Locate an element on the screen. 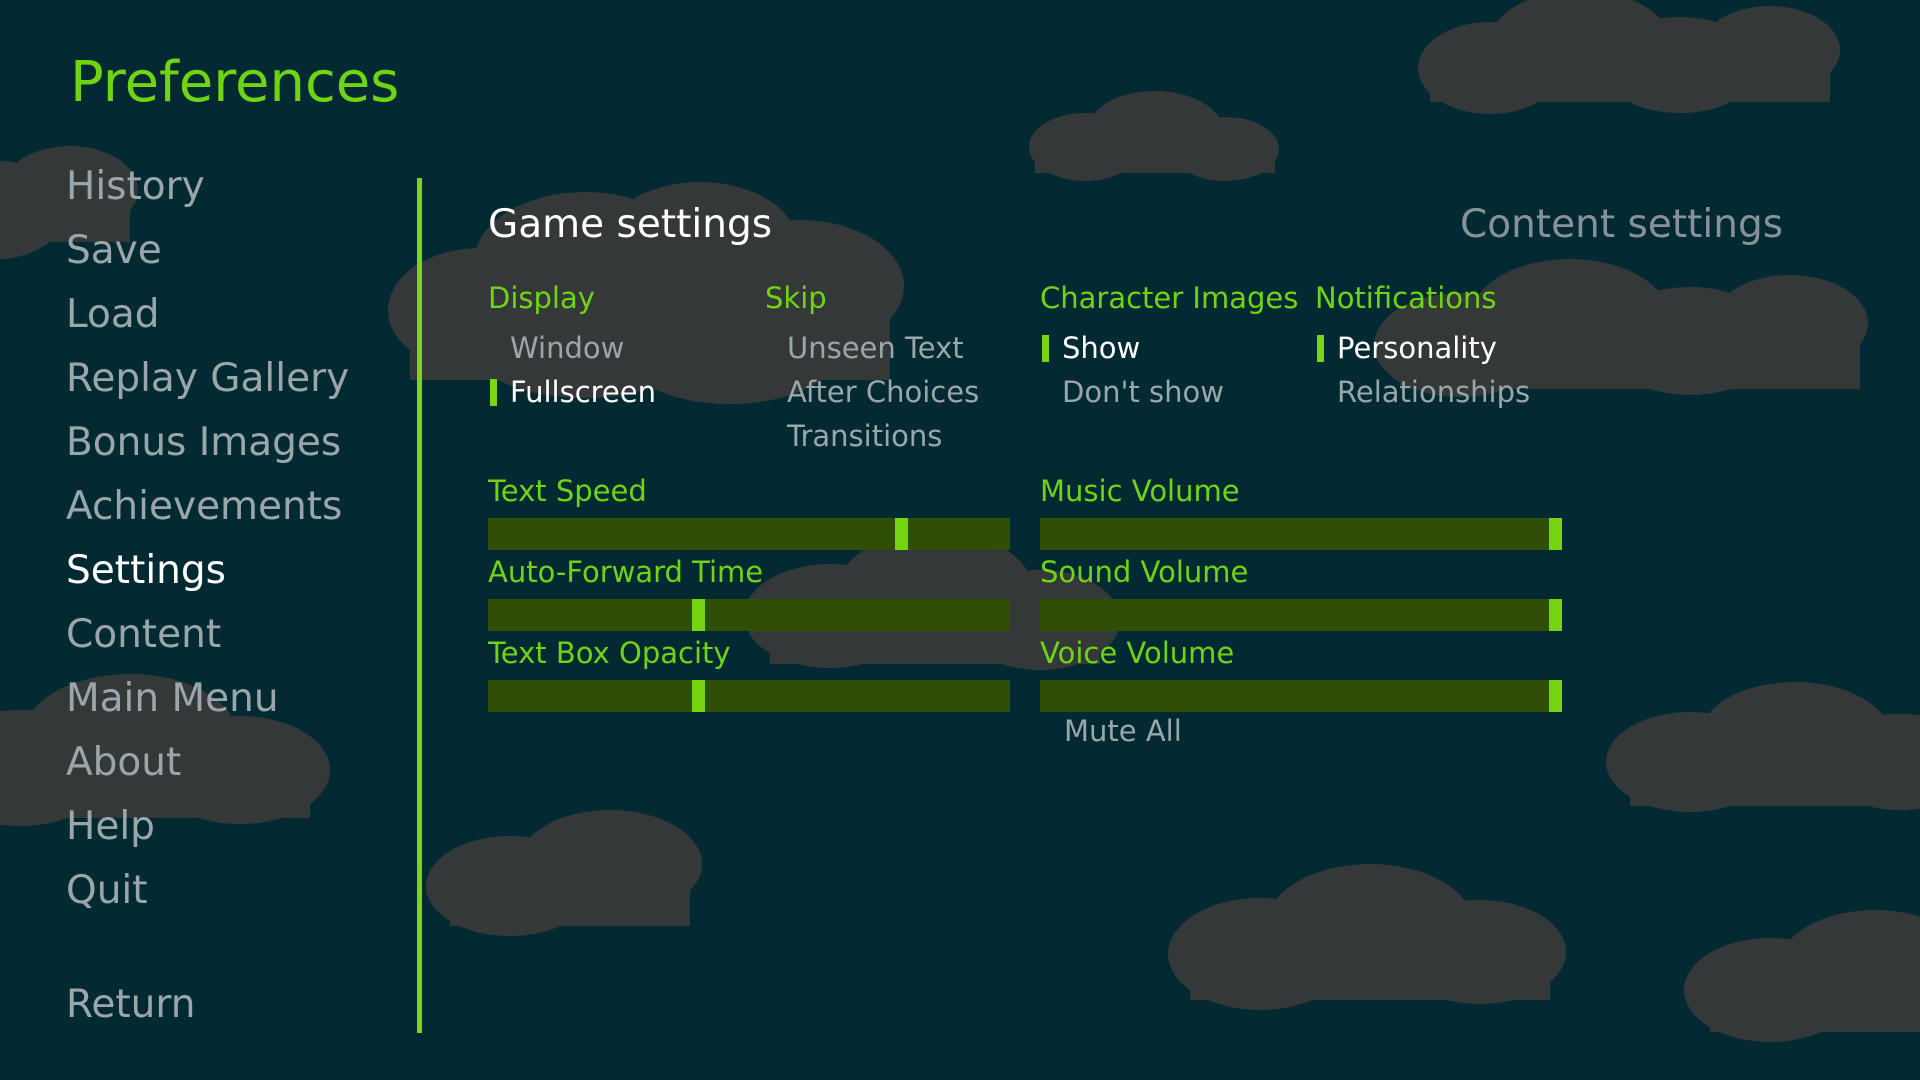  slider-music-volume-label: Music Volume is located at coordinates (1140, 491).